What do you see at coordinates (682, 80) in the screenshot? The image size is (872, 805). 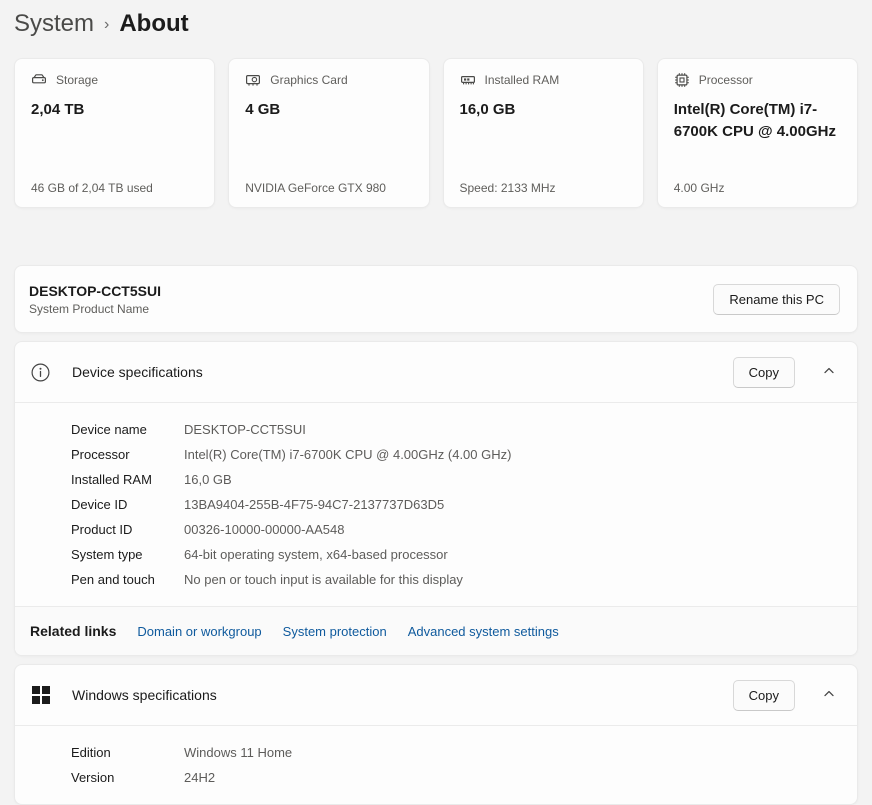 I see `processor-icon` at bounding box center [682, 80].